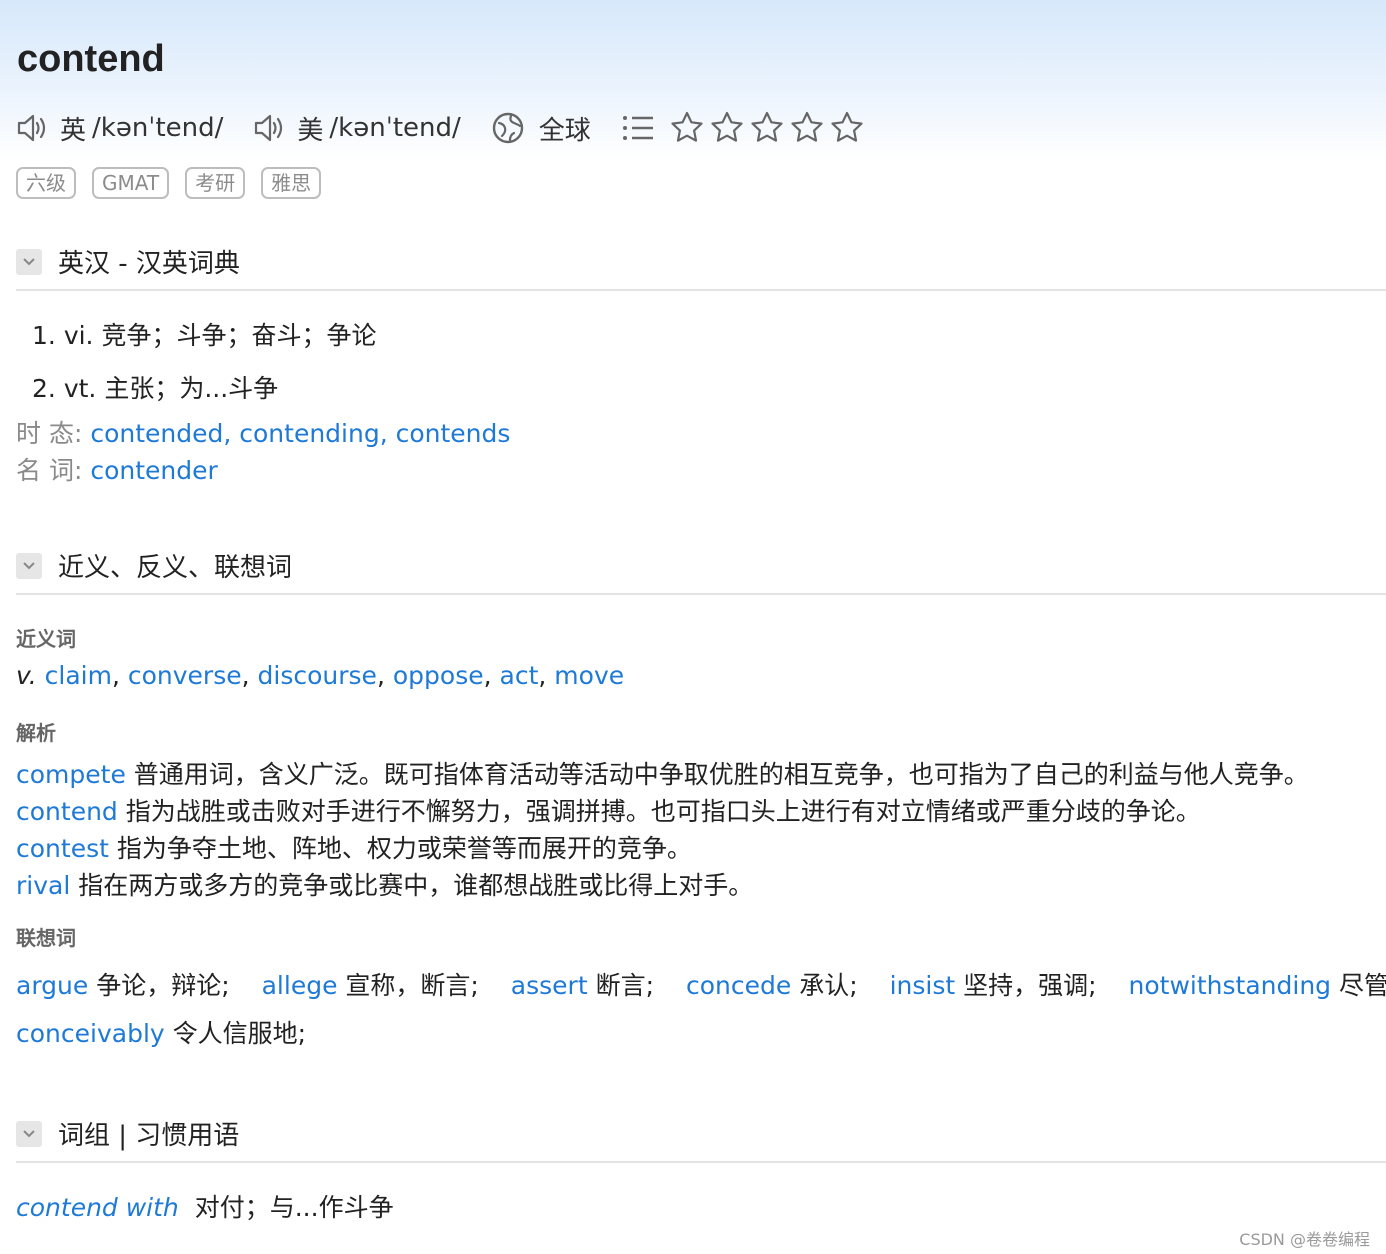  I want to click on rating-stars, so click(769, 128).